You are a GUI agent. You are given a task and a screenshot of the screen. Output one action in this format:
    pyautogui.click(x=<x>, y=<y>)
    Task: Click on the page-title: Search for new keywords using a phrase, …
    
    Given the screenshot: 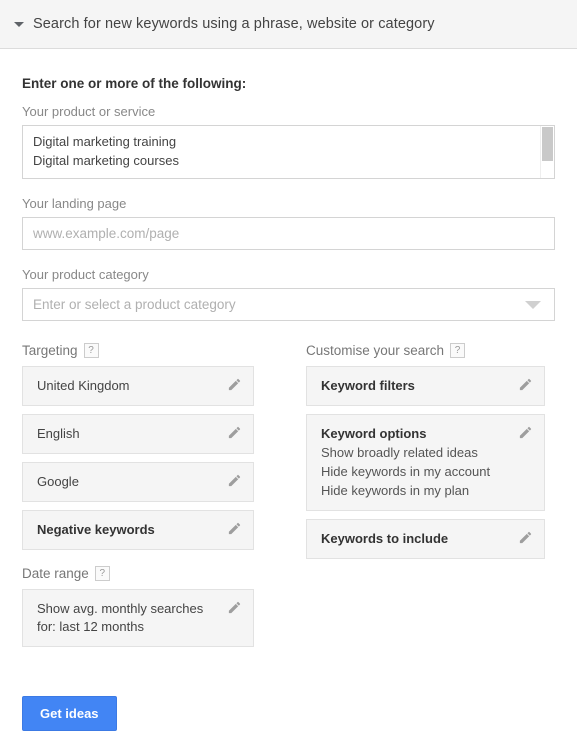 What is the action you would take?
    pyautogui.click(x=234, y=24)
    